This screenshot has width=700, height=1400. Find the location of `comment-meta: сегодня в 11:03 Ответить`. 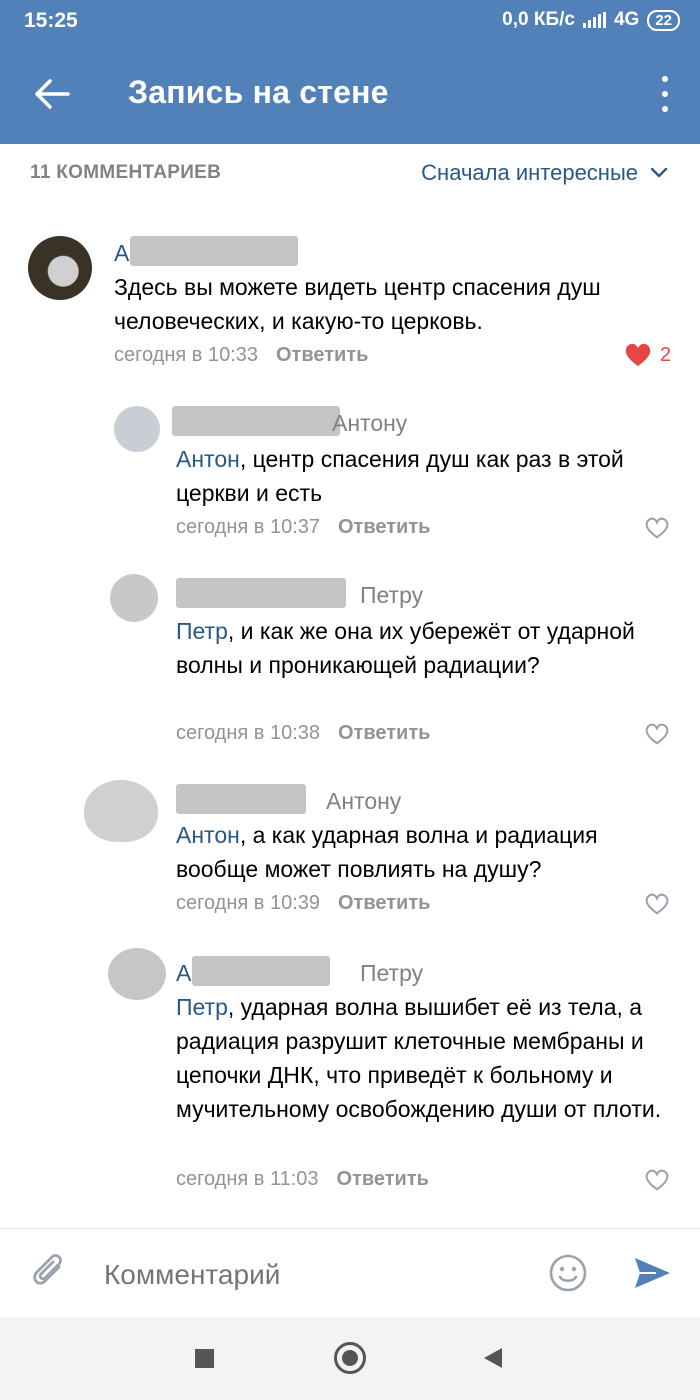

comment-meta: сегодня в 11:03 Ответить is located at coordinates (302, 1179).